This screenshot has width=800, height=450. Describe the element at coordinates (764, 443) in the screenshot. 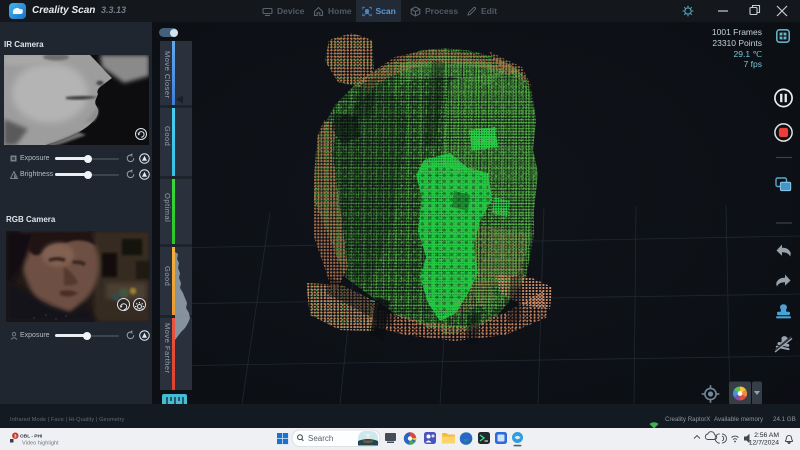

I see `svg-text: 12/7/2024` at that location.